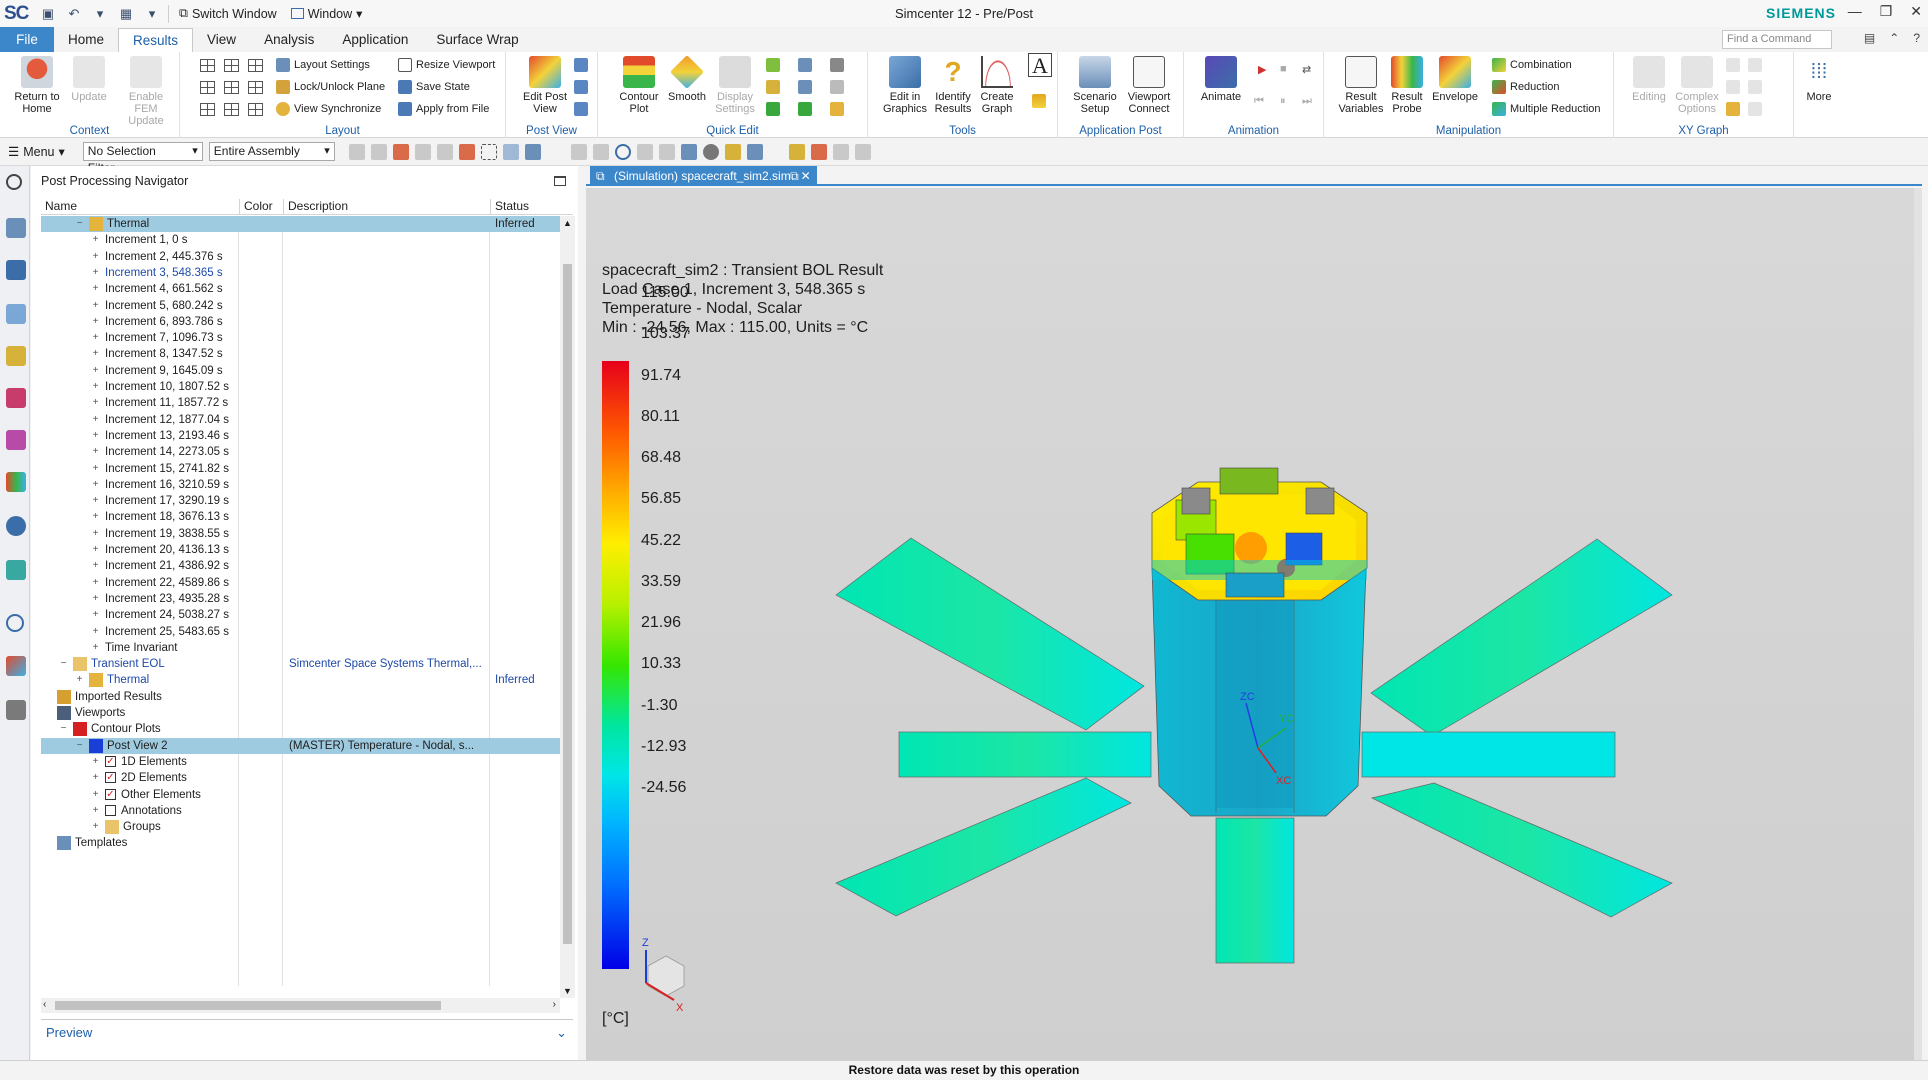  Describe the element at coordinates (228, 13) in the screenshot. I see `switch-window-button: ⧉ Switch Window` at that location.